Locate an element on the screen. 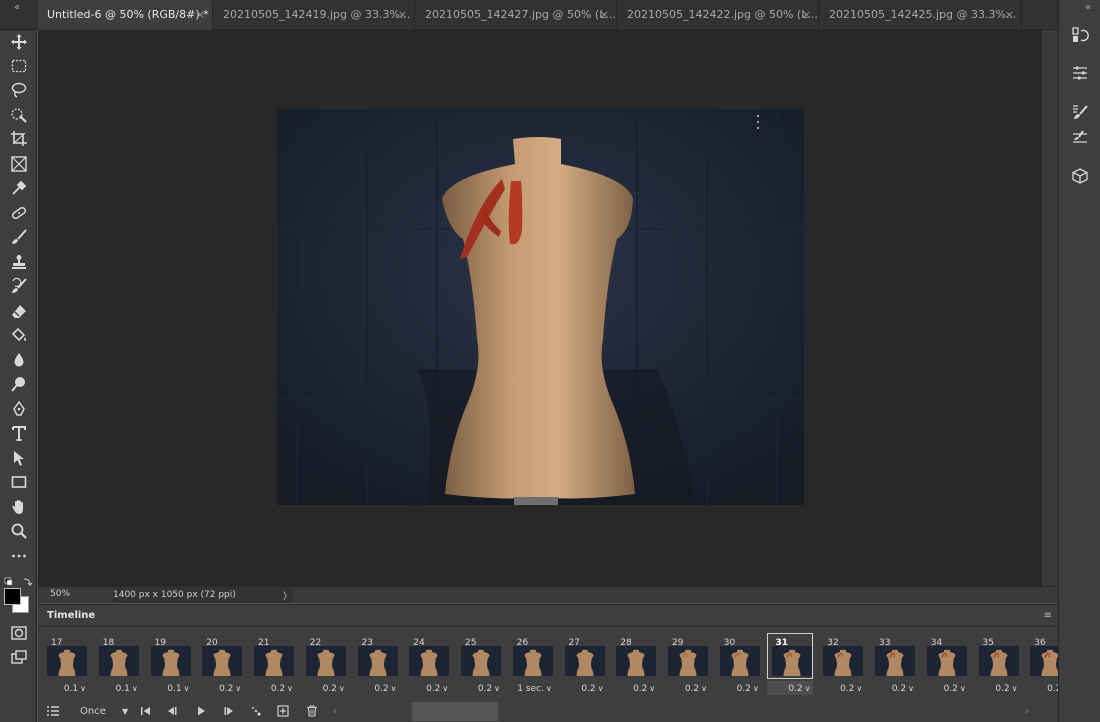 The width and height of the screenshot is (1100, 722). timeline-frame: 25 0.2 ∨ is located at coordinates (481, 665).